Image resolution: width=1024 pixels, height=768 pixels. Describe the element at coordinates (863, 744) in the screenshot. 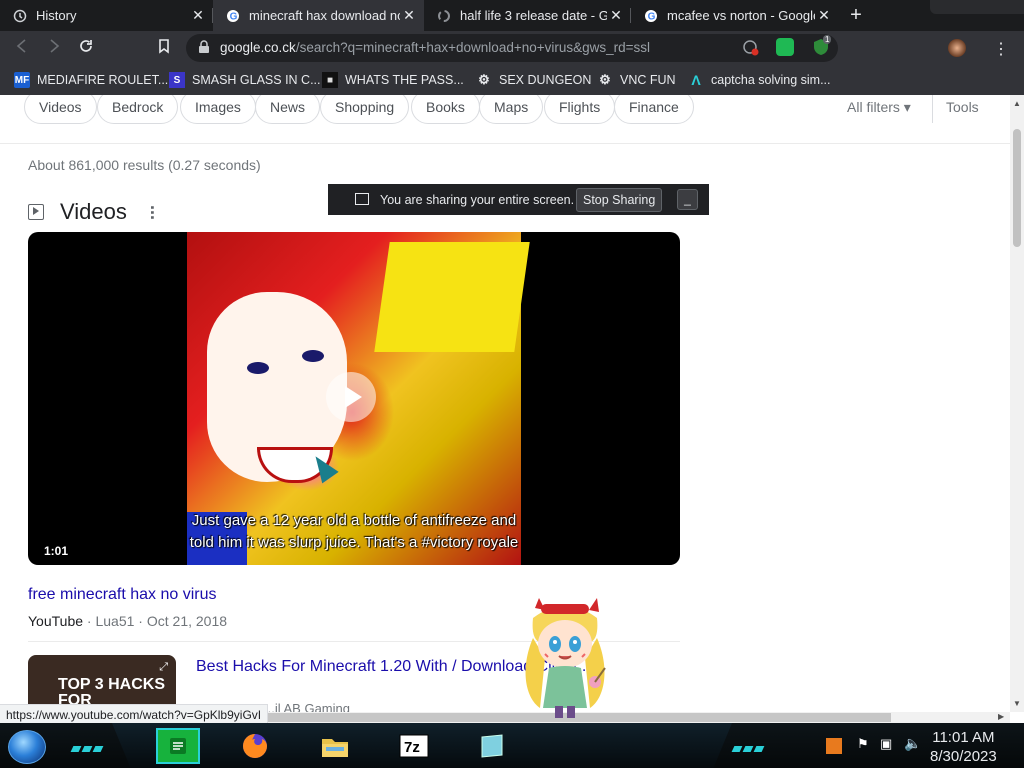

I see `action-center-flag-icon: ⚑` at that location.